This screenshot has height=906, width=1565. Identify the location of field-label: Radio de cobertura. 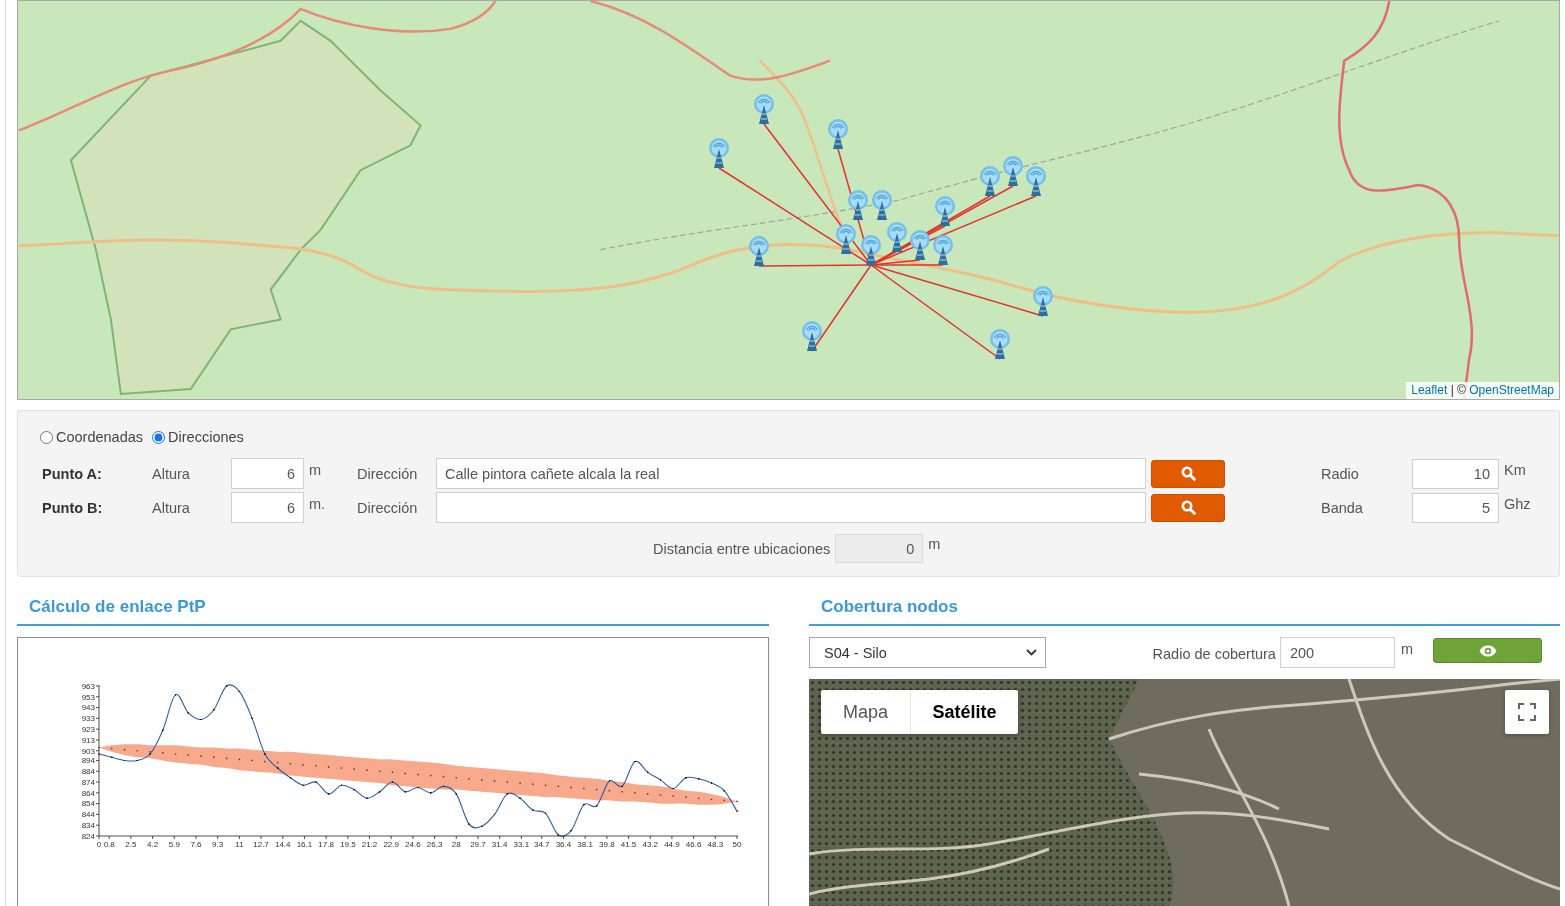
(1214, 653).